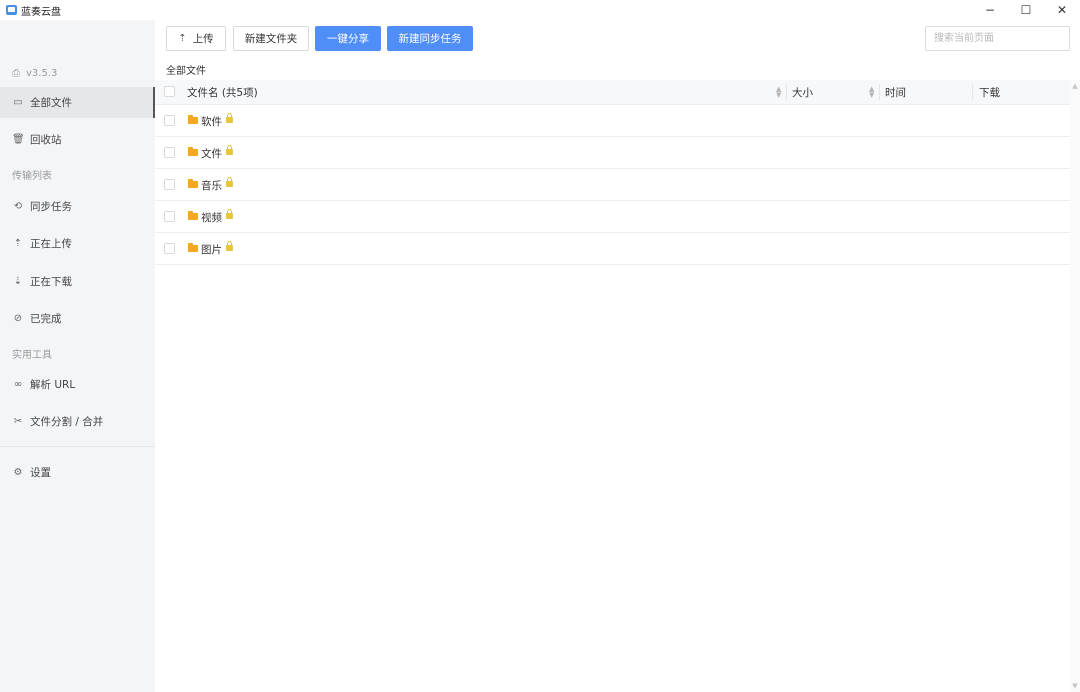 The image size is (1080, 692). I want to click on sidebar-item-label: 解析 URL, so click(53, 385).